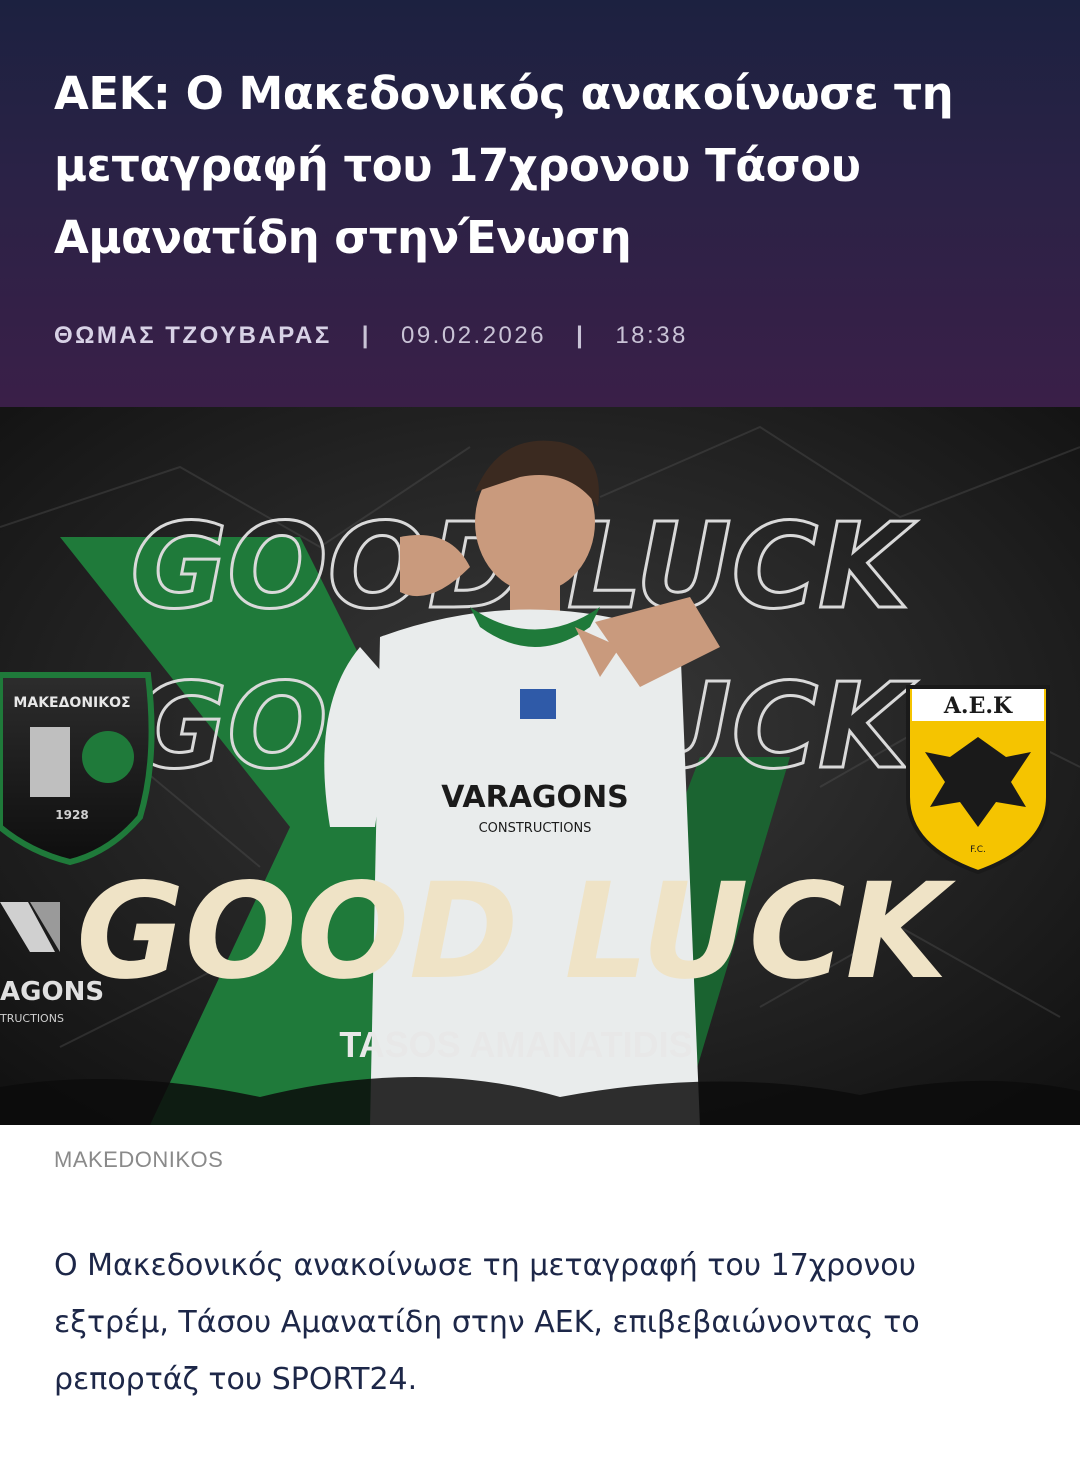 This screenshot has height=1465, width=1080. Describe the element at coordinates (193, 336) in the screenshot. I see `author-name: ΘΩΜΑΣ ΤΖΟΥΒΑΡΑΣ` at that location.